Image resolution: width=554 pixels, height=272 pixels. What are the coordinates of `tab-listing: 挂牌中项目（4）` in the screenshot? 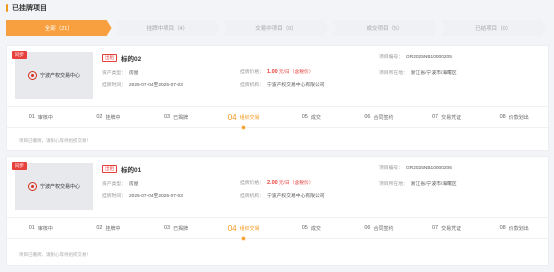 It's located at (168, 28).